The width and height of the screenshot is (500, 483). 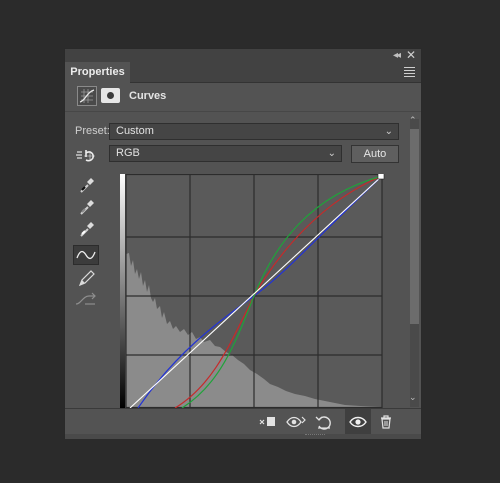 What do you see at coordinates (243, 72) in the screenshot?
I see `panel-tab-bar: Properties` at bounding box center [243, 72].